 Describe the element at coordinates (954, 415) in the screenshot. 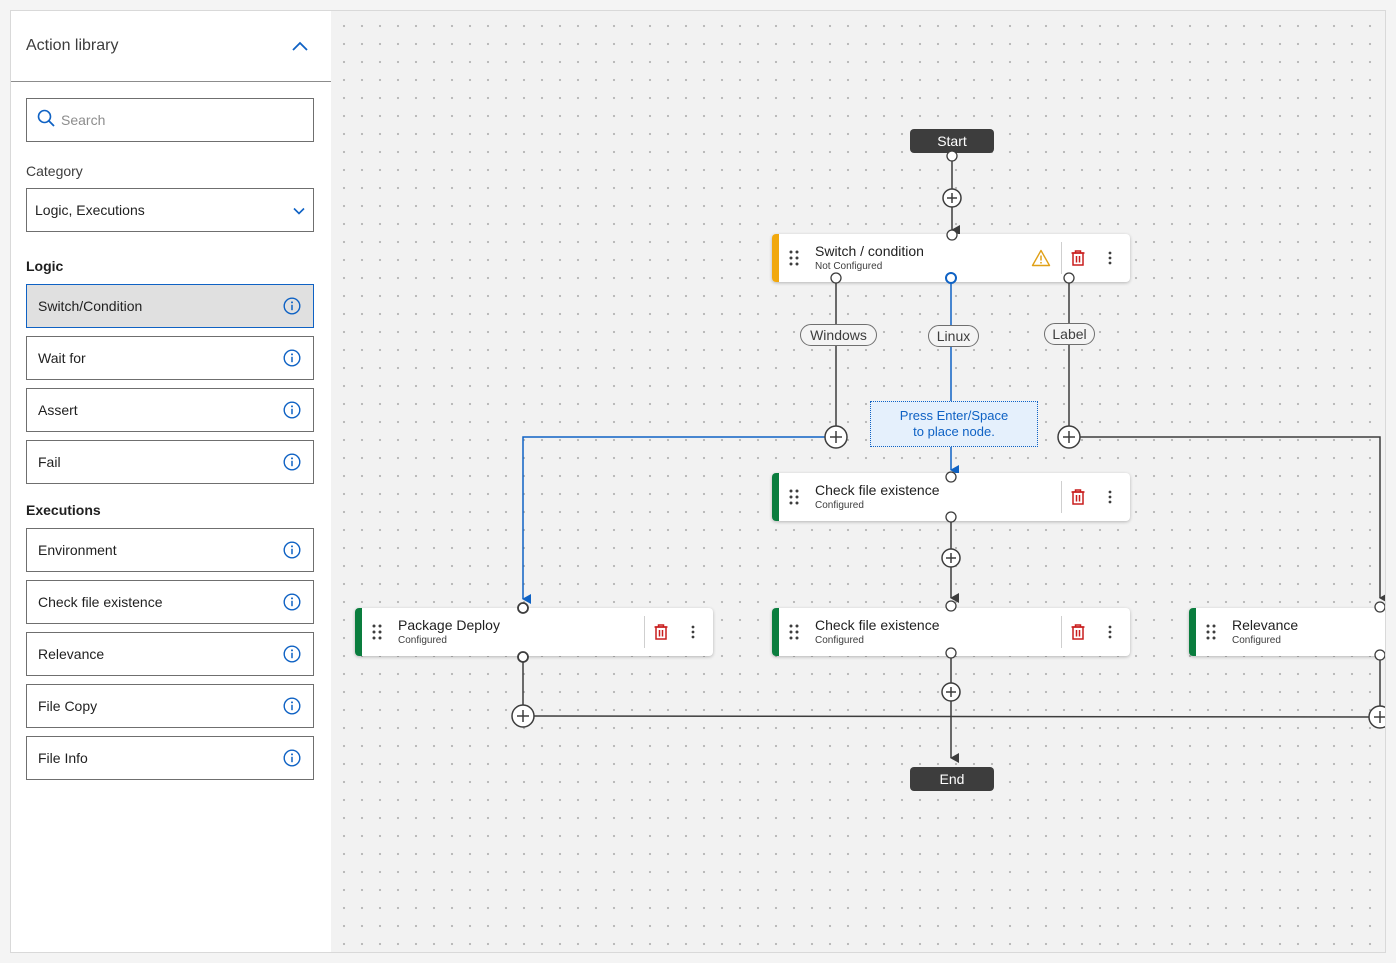

I see `hint-line-1: Press Enter/Space` at that location.